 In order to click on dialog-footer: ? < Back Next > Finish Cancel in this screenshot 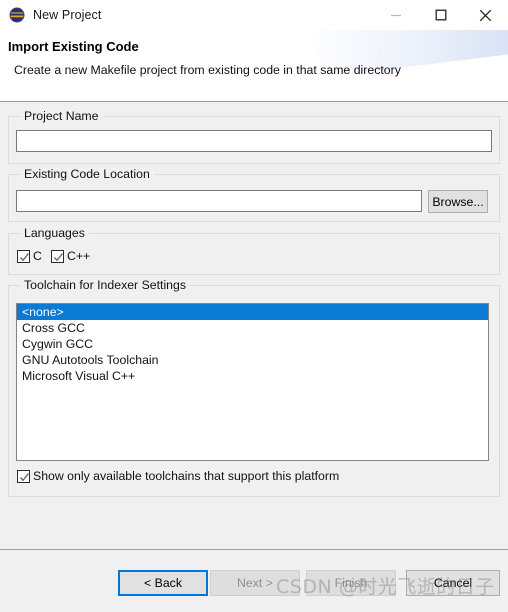, I will do `click(254, 581)`.